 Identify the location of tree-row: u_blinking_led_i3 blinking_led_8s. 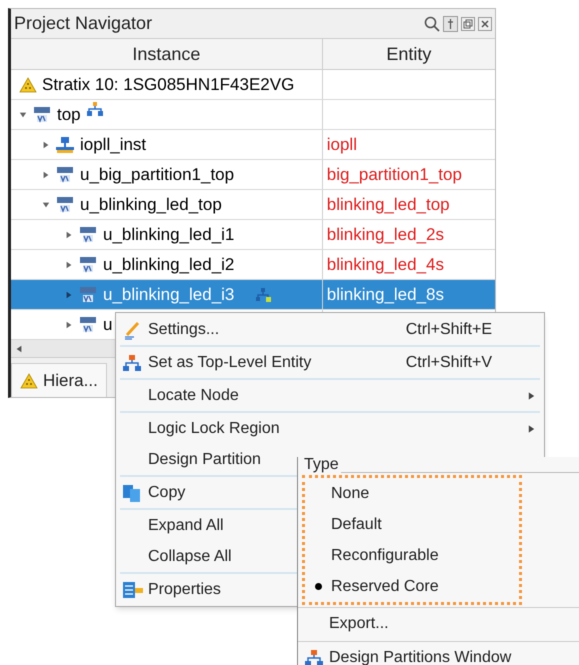
(253, 295).